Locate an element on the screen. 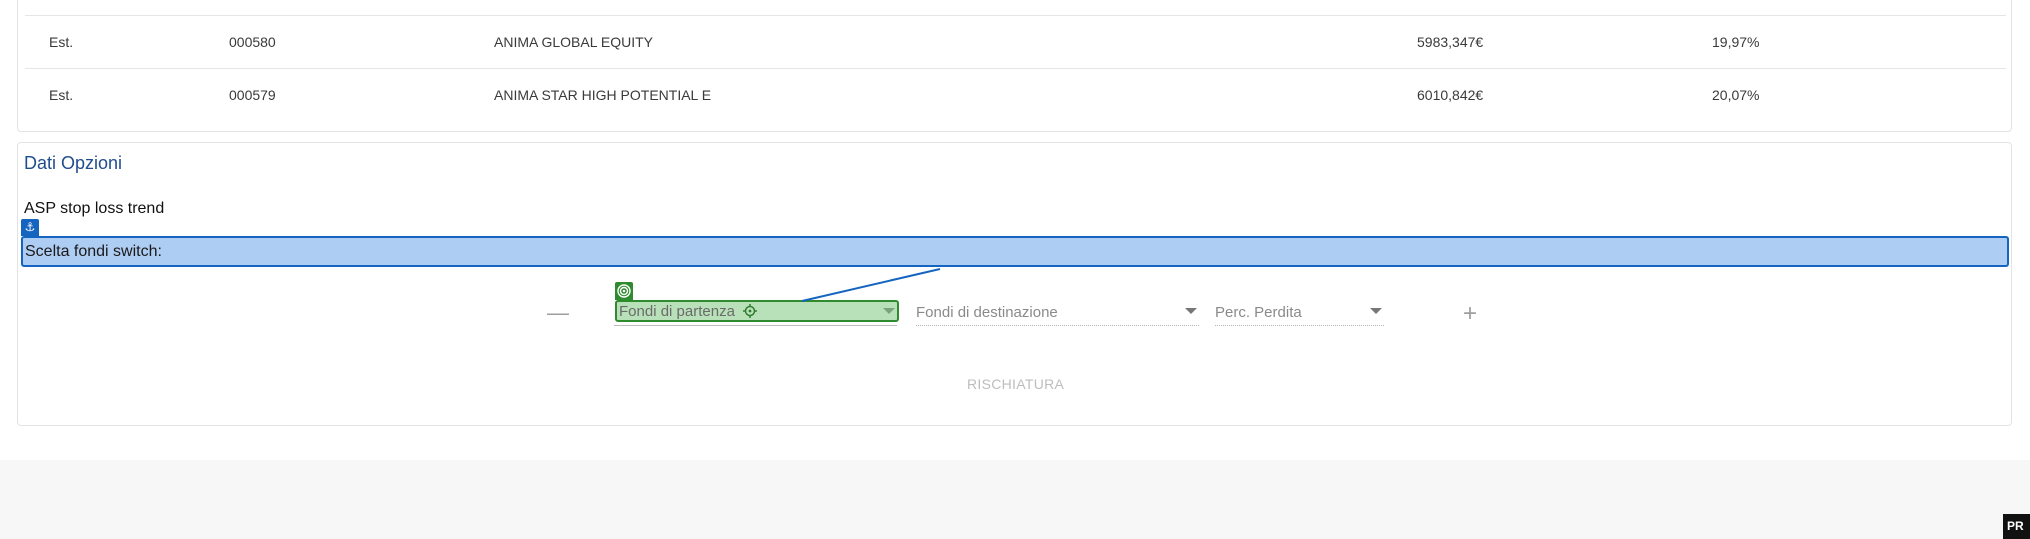 Image resolution: width=2030 pixels, height=539 pixels. source-fund-placeholder: Fondi di partenza is located at coordinates (677, 311).